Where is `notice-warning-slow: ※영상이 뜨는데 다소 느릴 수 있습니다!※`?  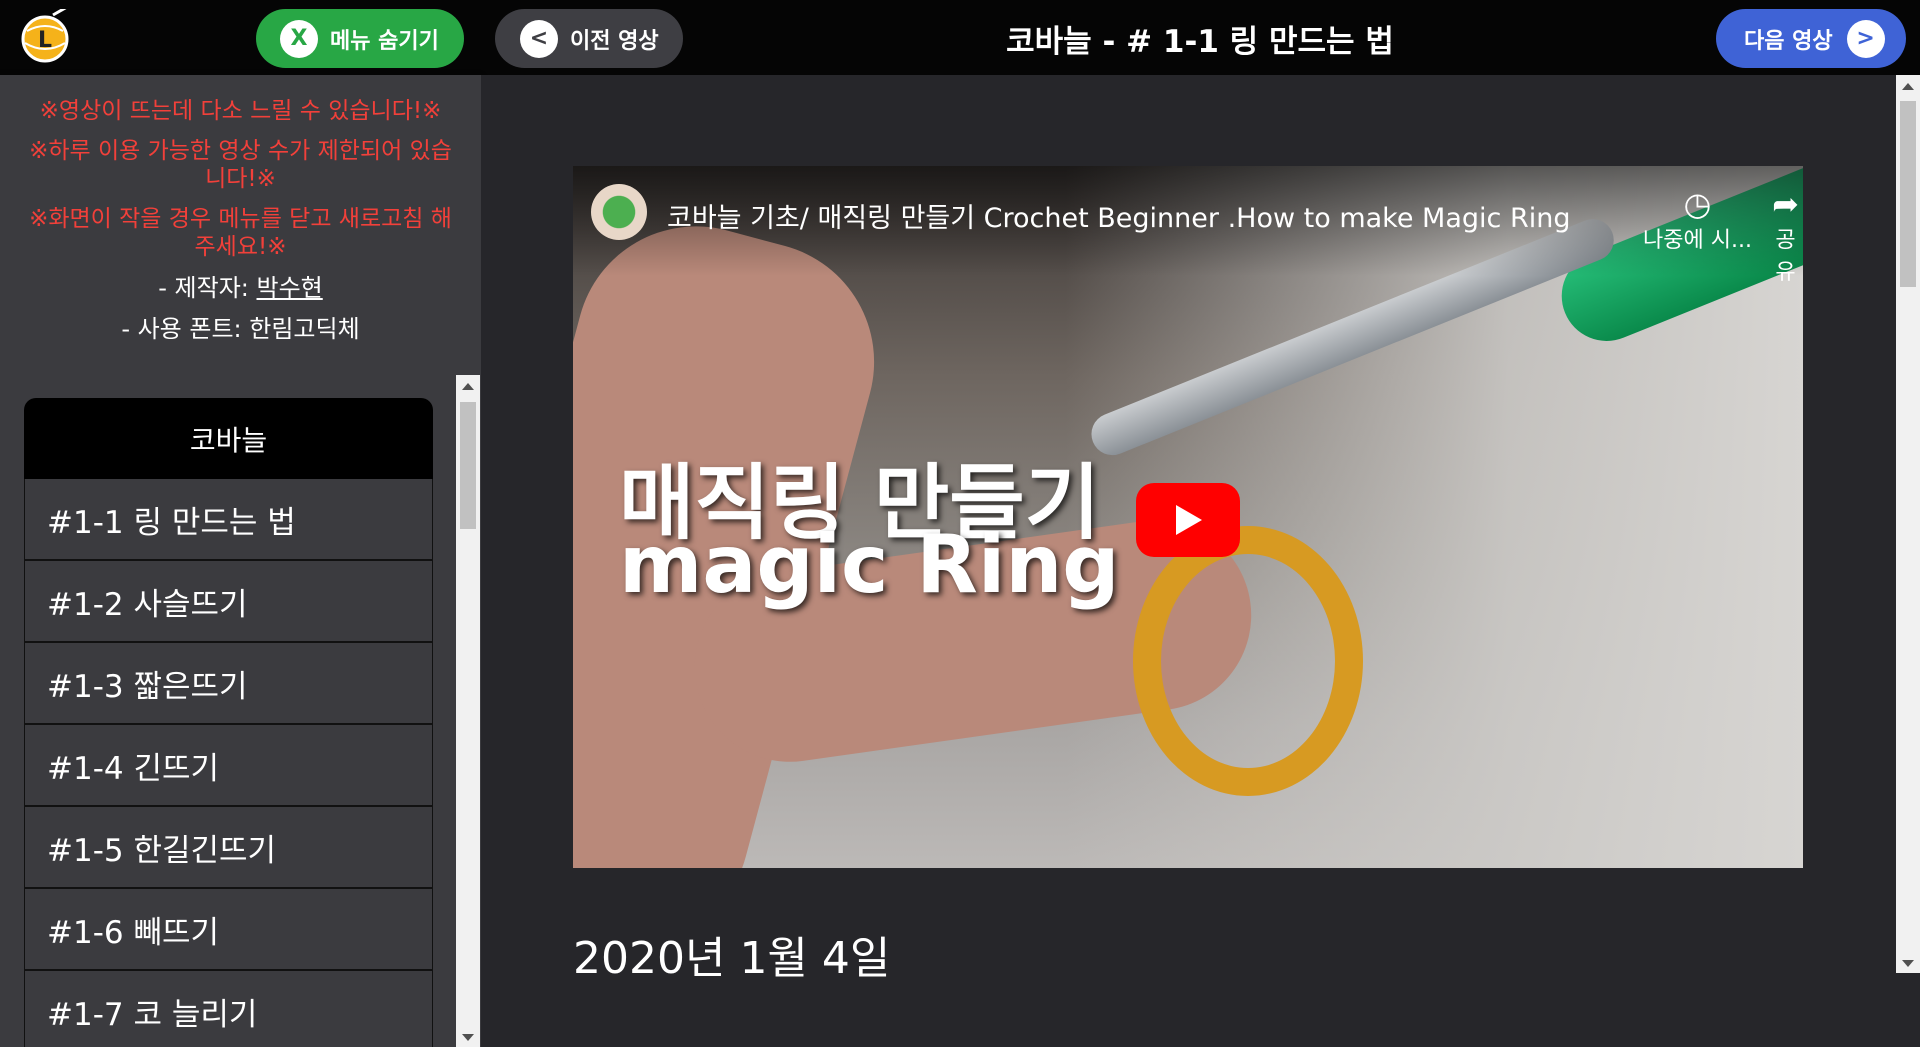 notice-warning-slow: ※영상이 뜨는데 다소 느릴 수 있습니다!※ is located at coordinates (240, 111).